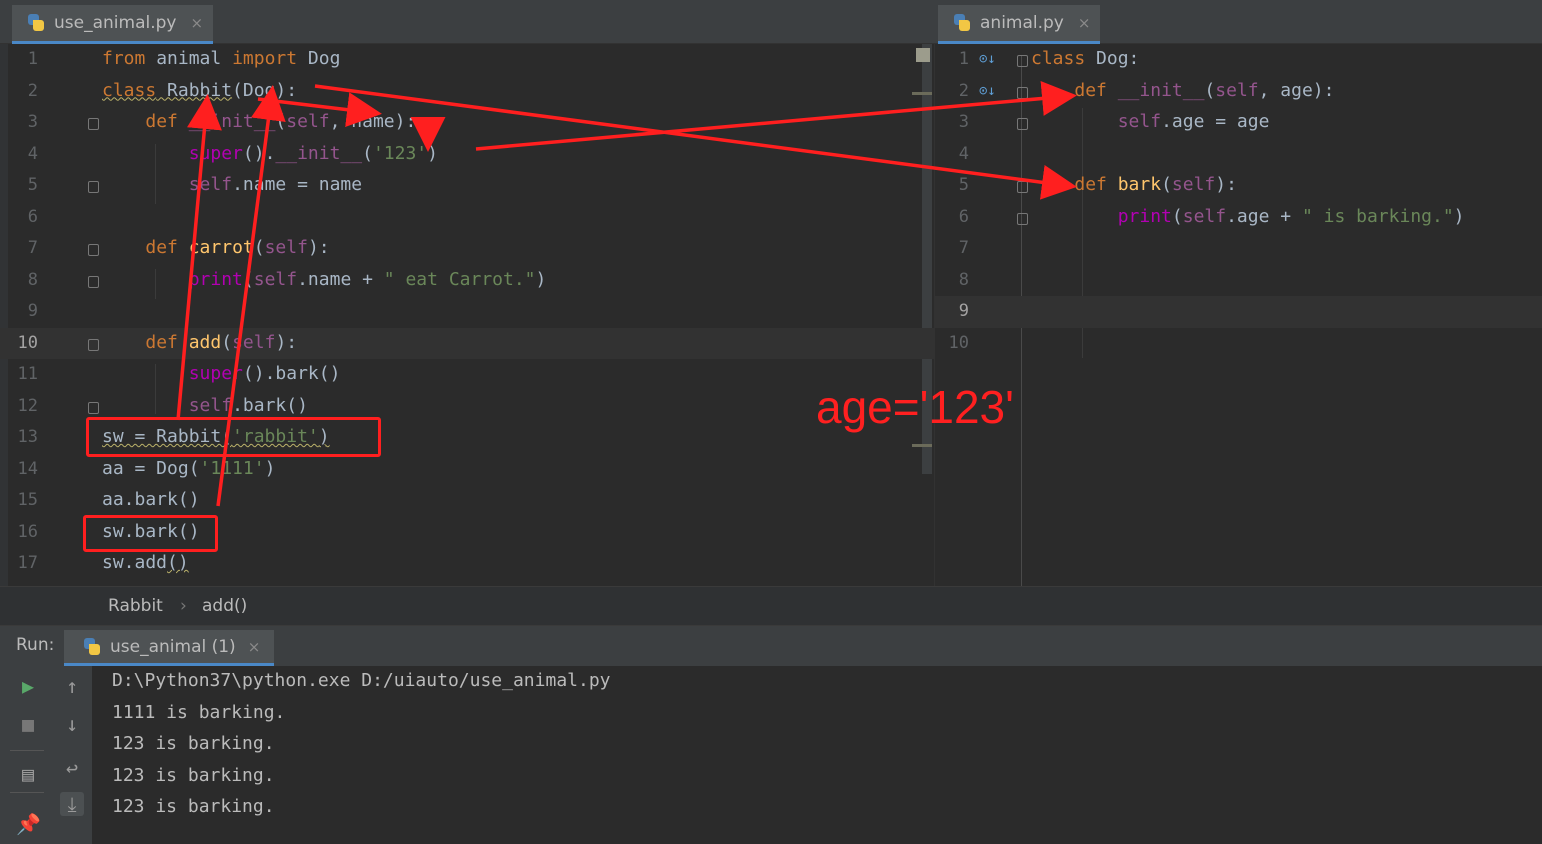 Image resolution: width=1542 pixels, height=844 pixels. Describe the element at coordinates (467, 155) in the screenshot. I see `code-line: 4 super().__init__('123')` at that location.